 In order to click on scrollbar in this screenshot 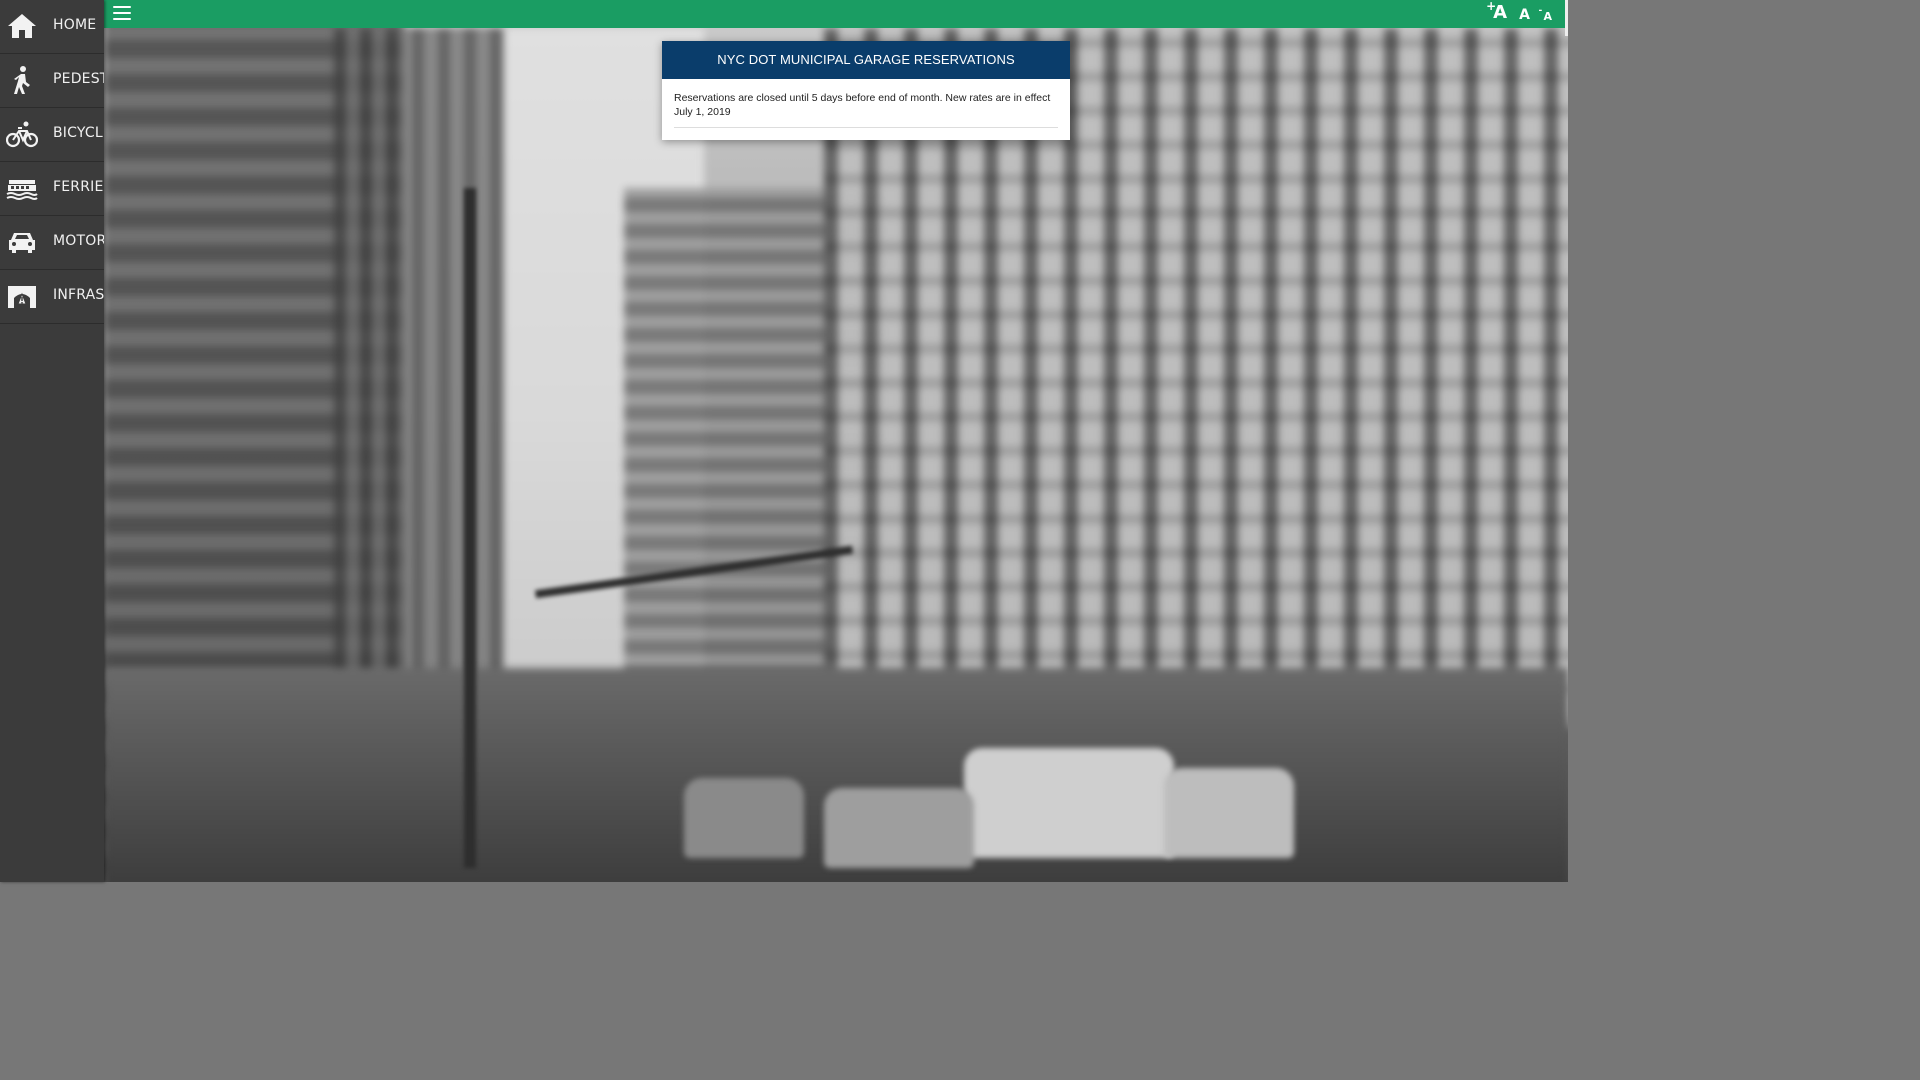, I will do `click(1566, 18)`.